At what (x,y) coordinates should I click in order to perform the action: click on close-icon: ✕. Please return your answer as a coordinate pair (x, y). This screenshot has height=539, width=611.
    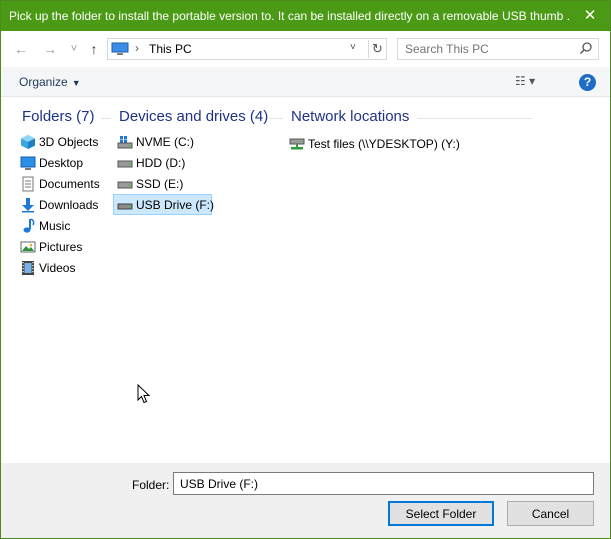
    Looking at the image, I should click on (590, 16).